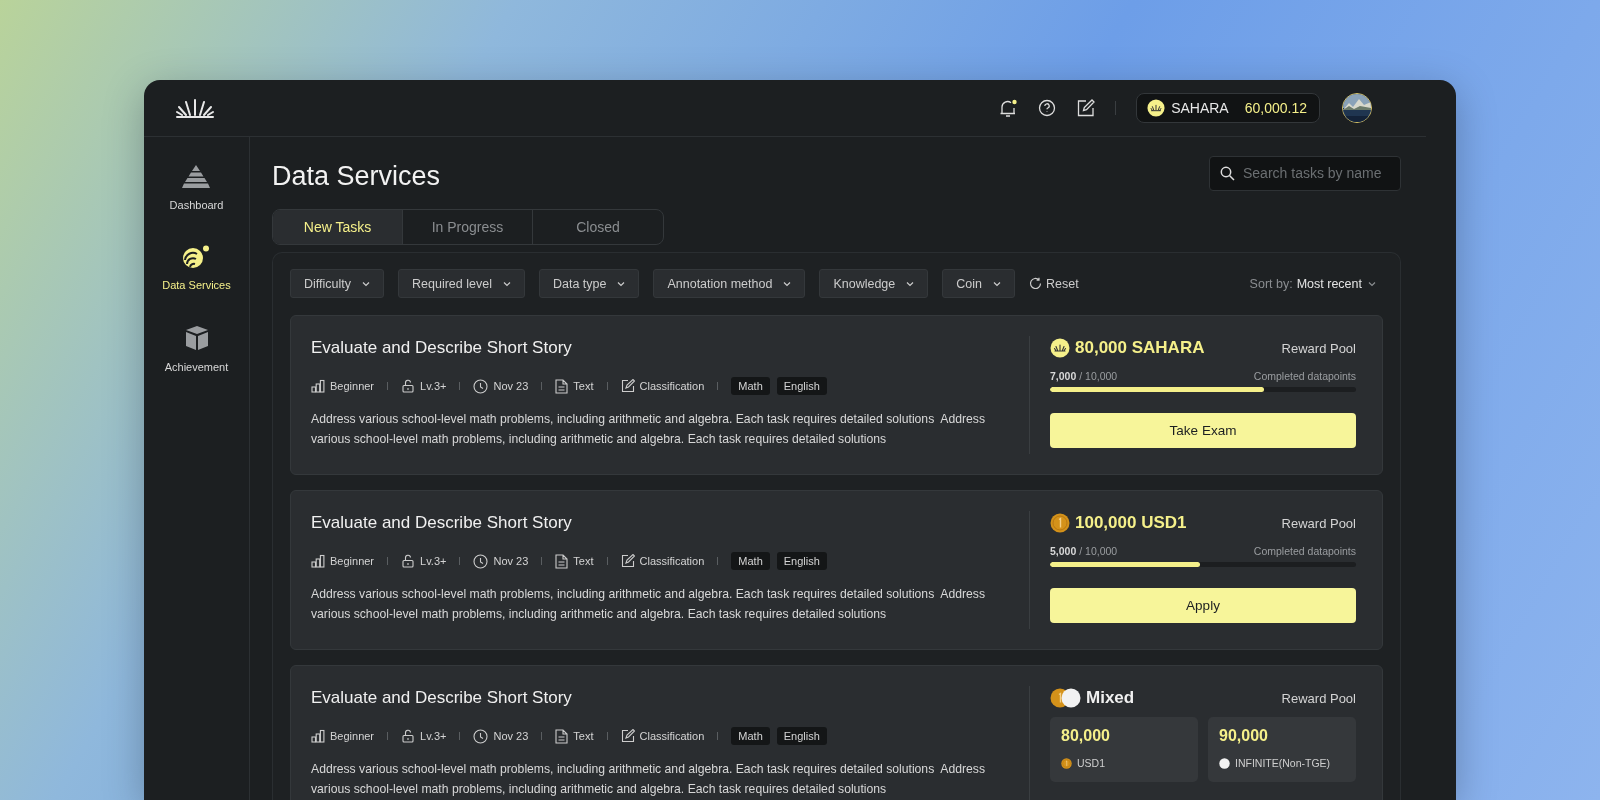 This screenshot has height=800, width=1600. Describe the element at coordinates (874, 283) in the screenshot. I see `filter-dropdown: Knowledge` at that location.